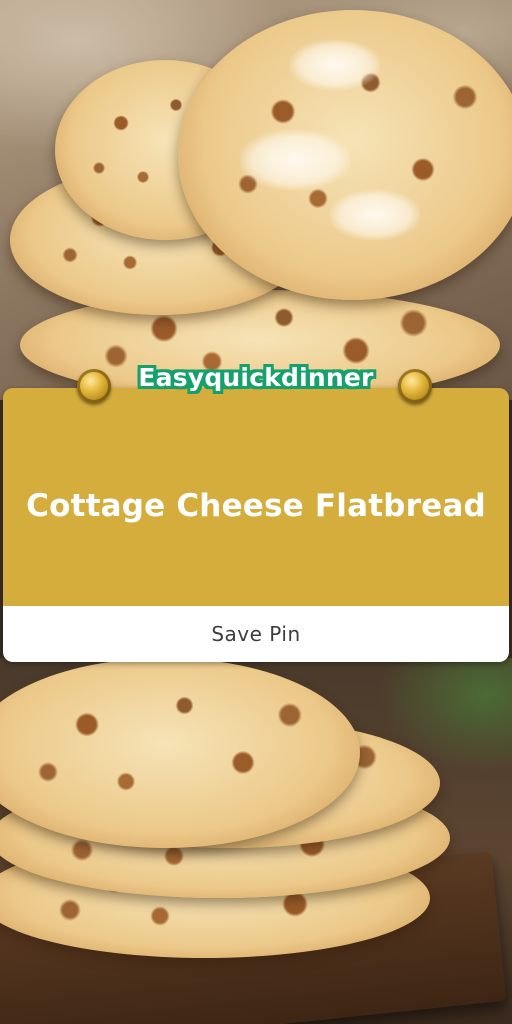  I want to click on save-pin-label: Save Pin, so click(256, 634).